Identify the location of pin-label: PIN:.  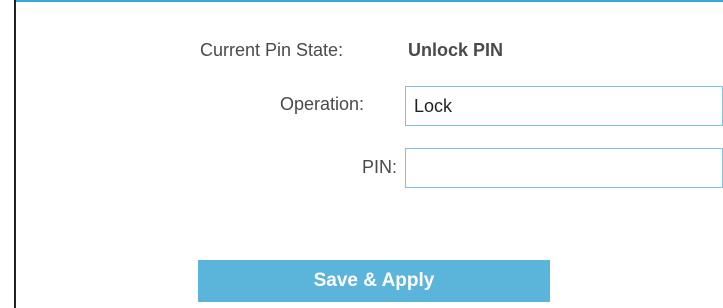
(380, 167).